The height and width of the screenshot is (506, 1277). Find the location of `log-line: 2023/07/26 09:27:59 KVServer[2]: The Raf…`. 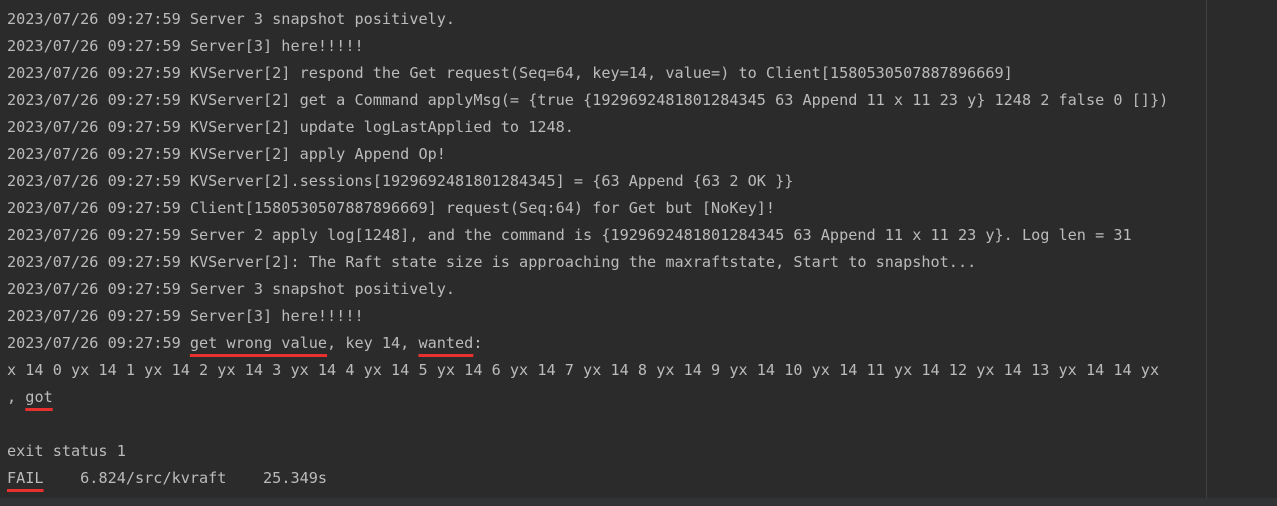

log-line: 2023/07/26 09:27:59 KVServer[2]: The Raf… is located at coordinates (492, 262).